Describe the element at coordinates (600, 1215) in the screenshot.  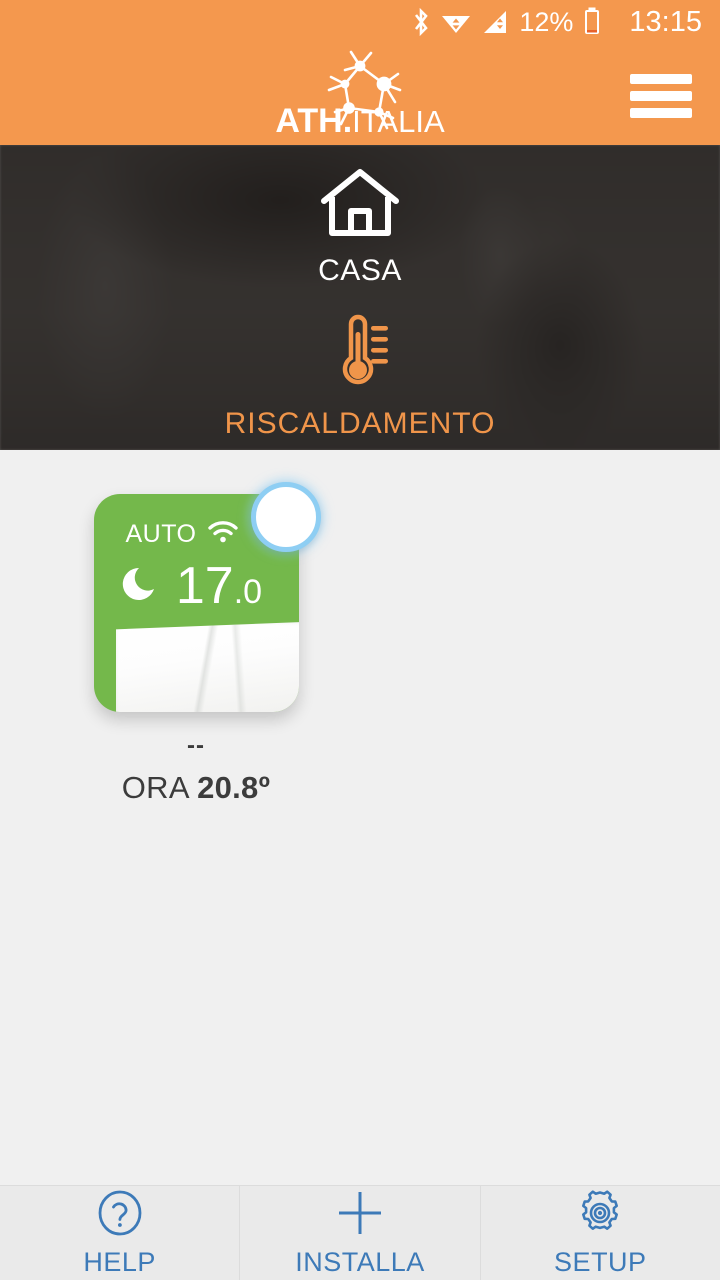
I see `gear-icon` at that location.